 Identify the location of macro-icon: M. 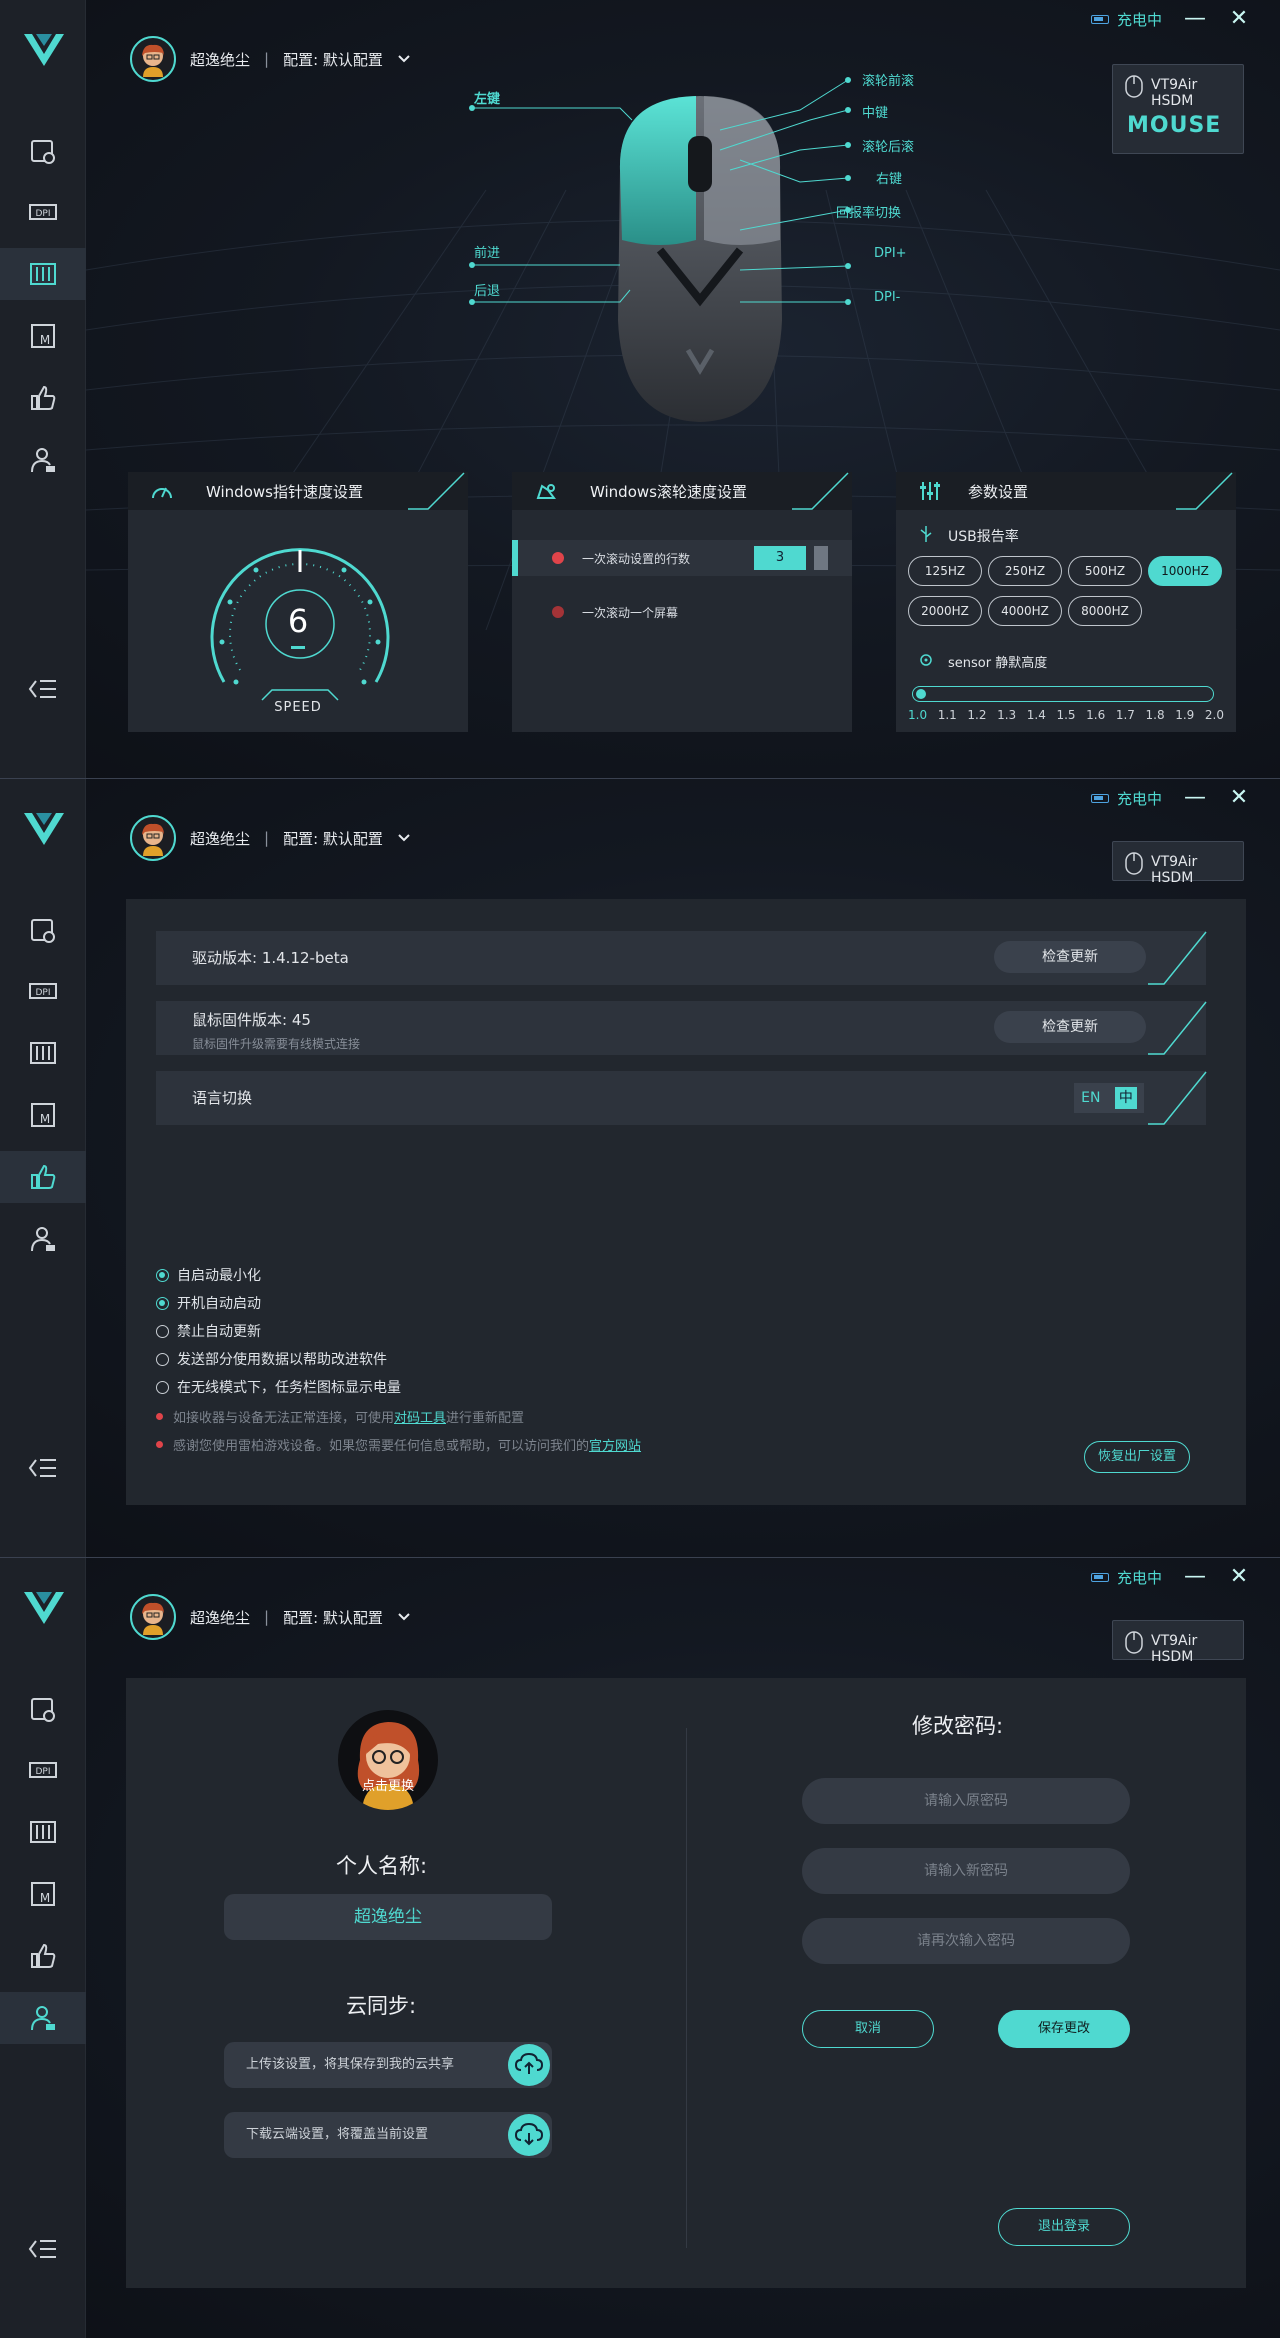
(43, 1115).